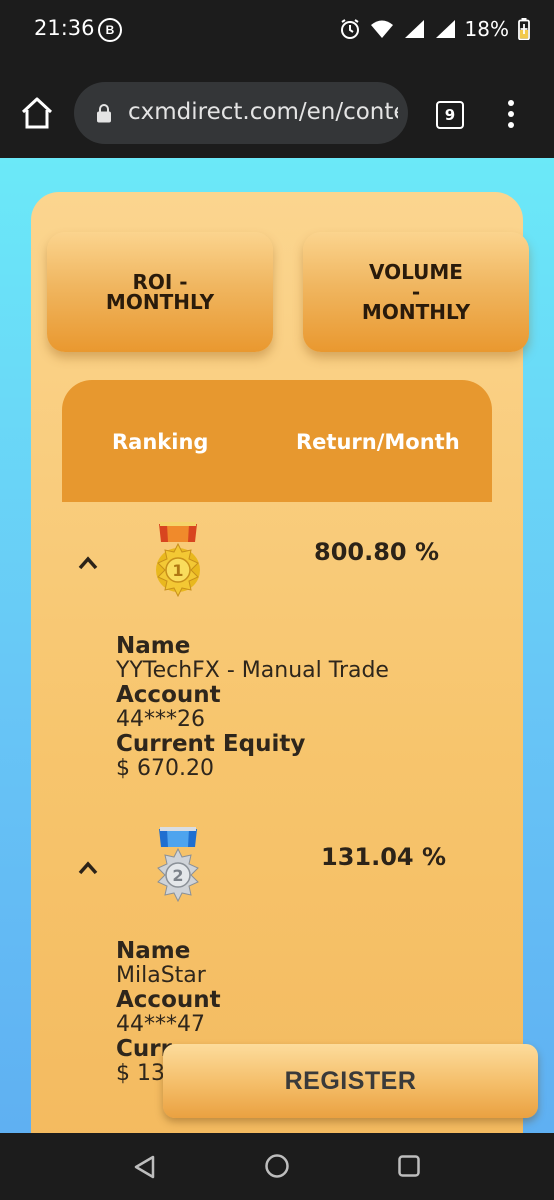 The width and height of the screenshot is (554, 1200). What do you see at coordinates (161, 975) in the screenshot?
I see `trader-name: MilaStar` at bounding box center [161, 975].